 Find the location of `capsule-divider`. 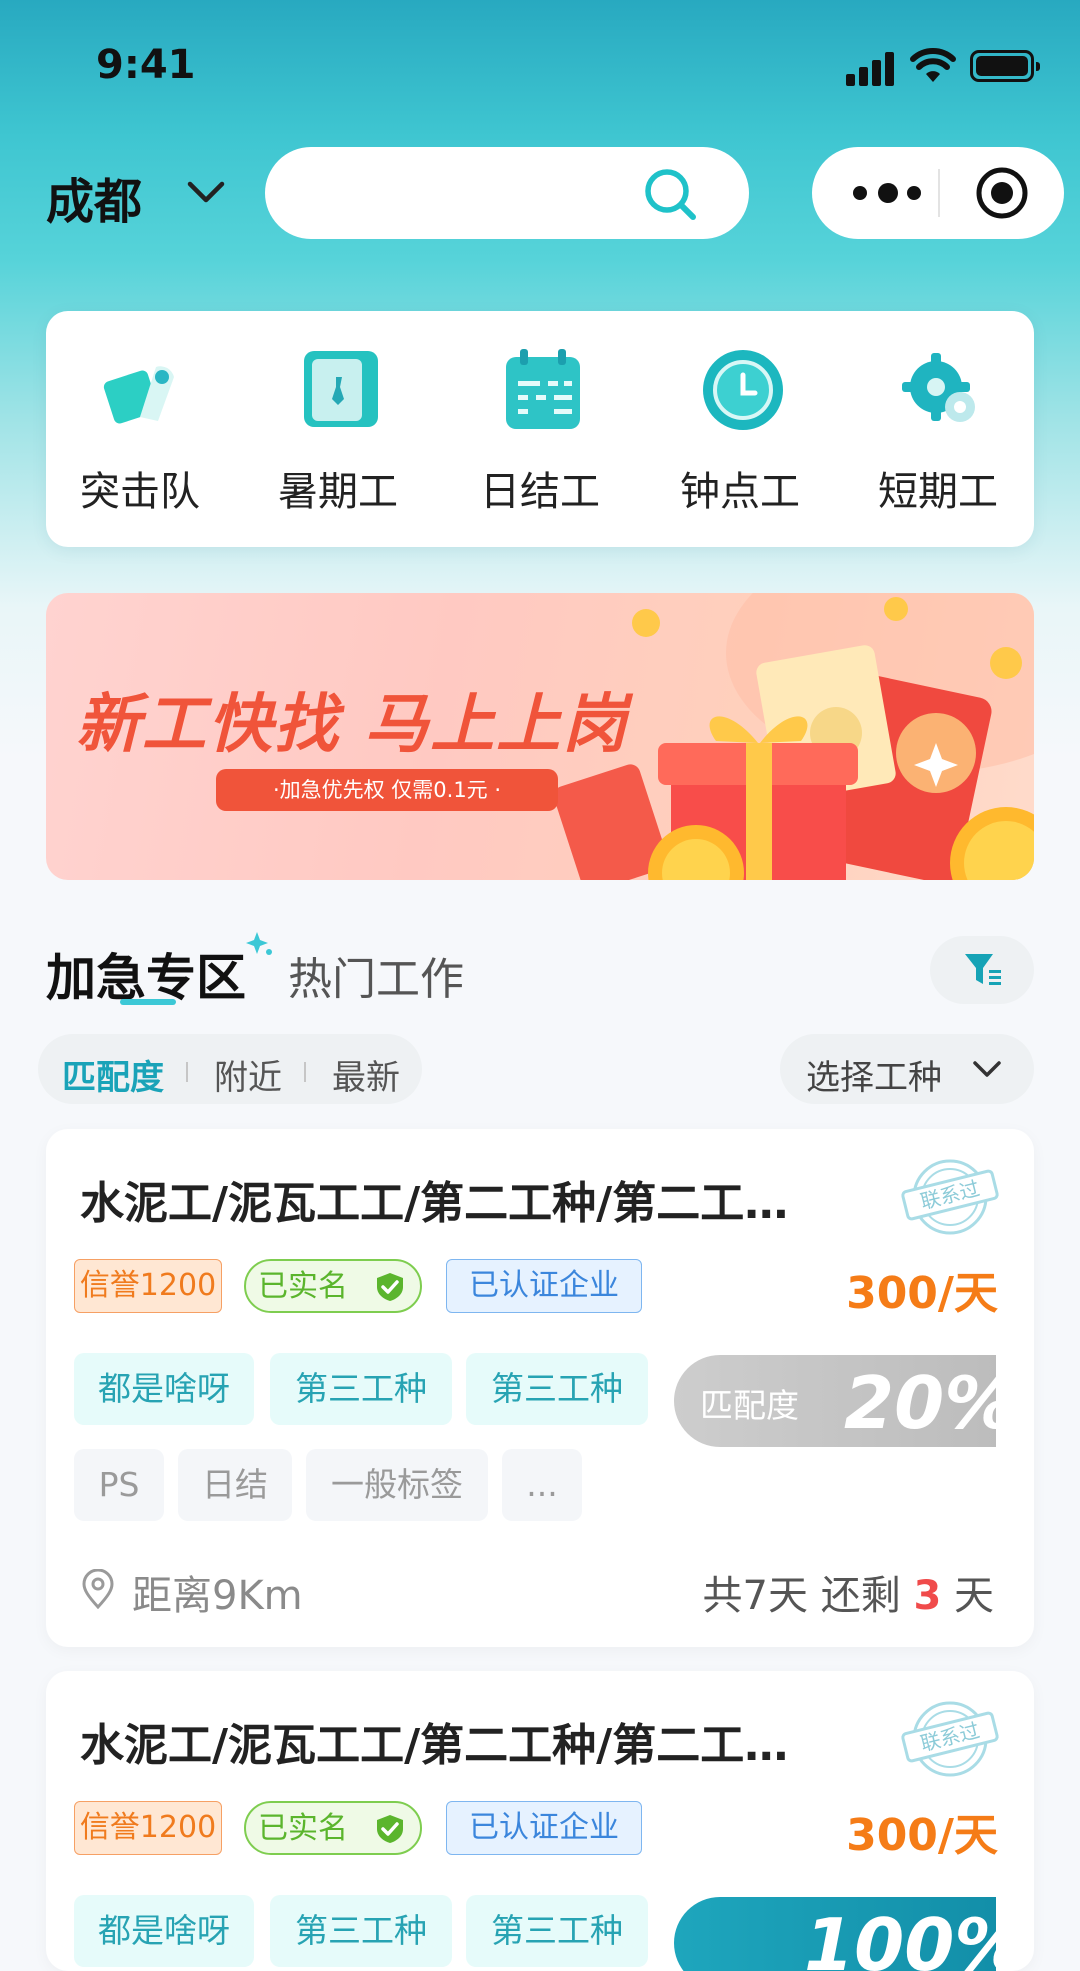

capsule-divider is located at coordinates (939, 193).